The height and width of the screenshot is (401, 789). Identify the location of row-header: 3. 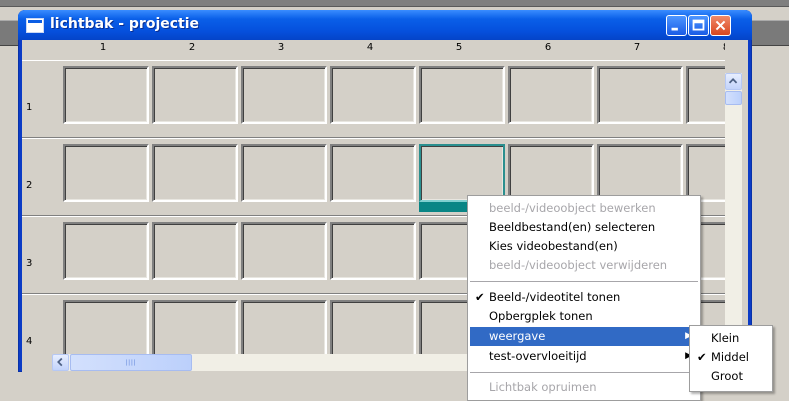
(29, 263).